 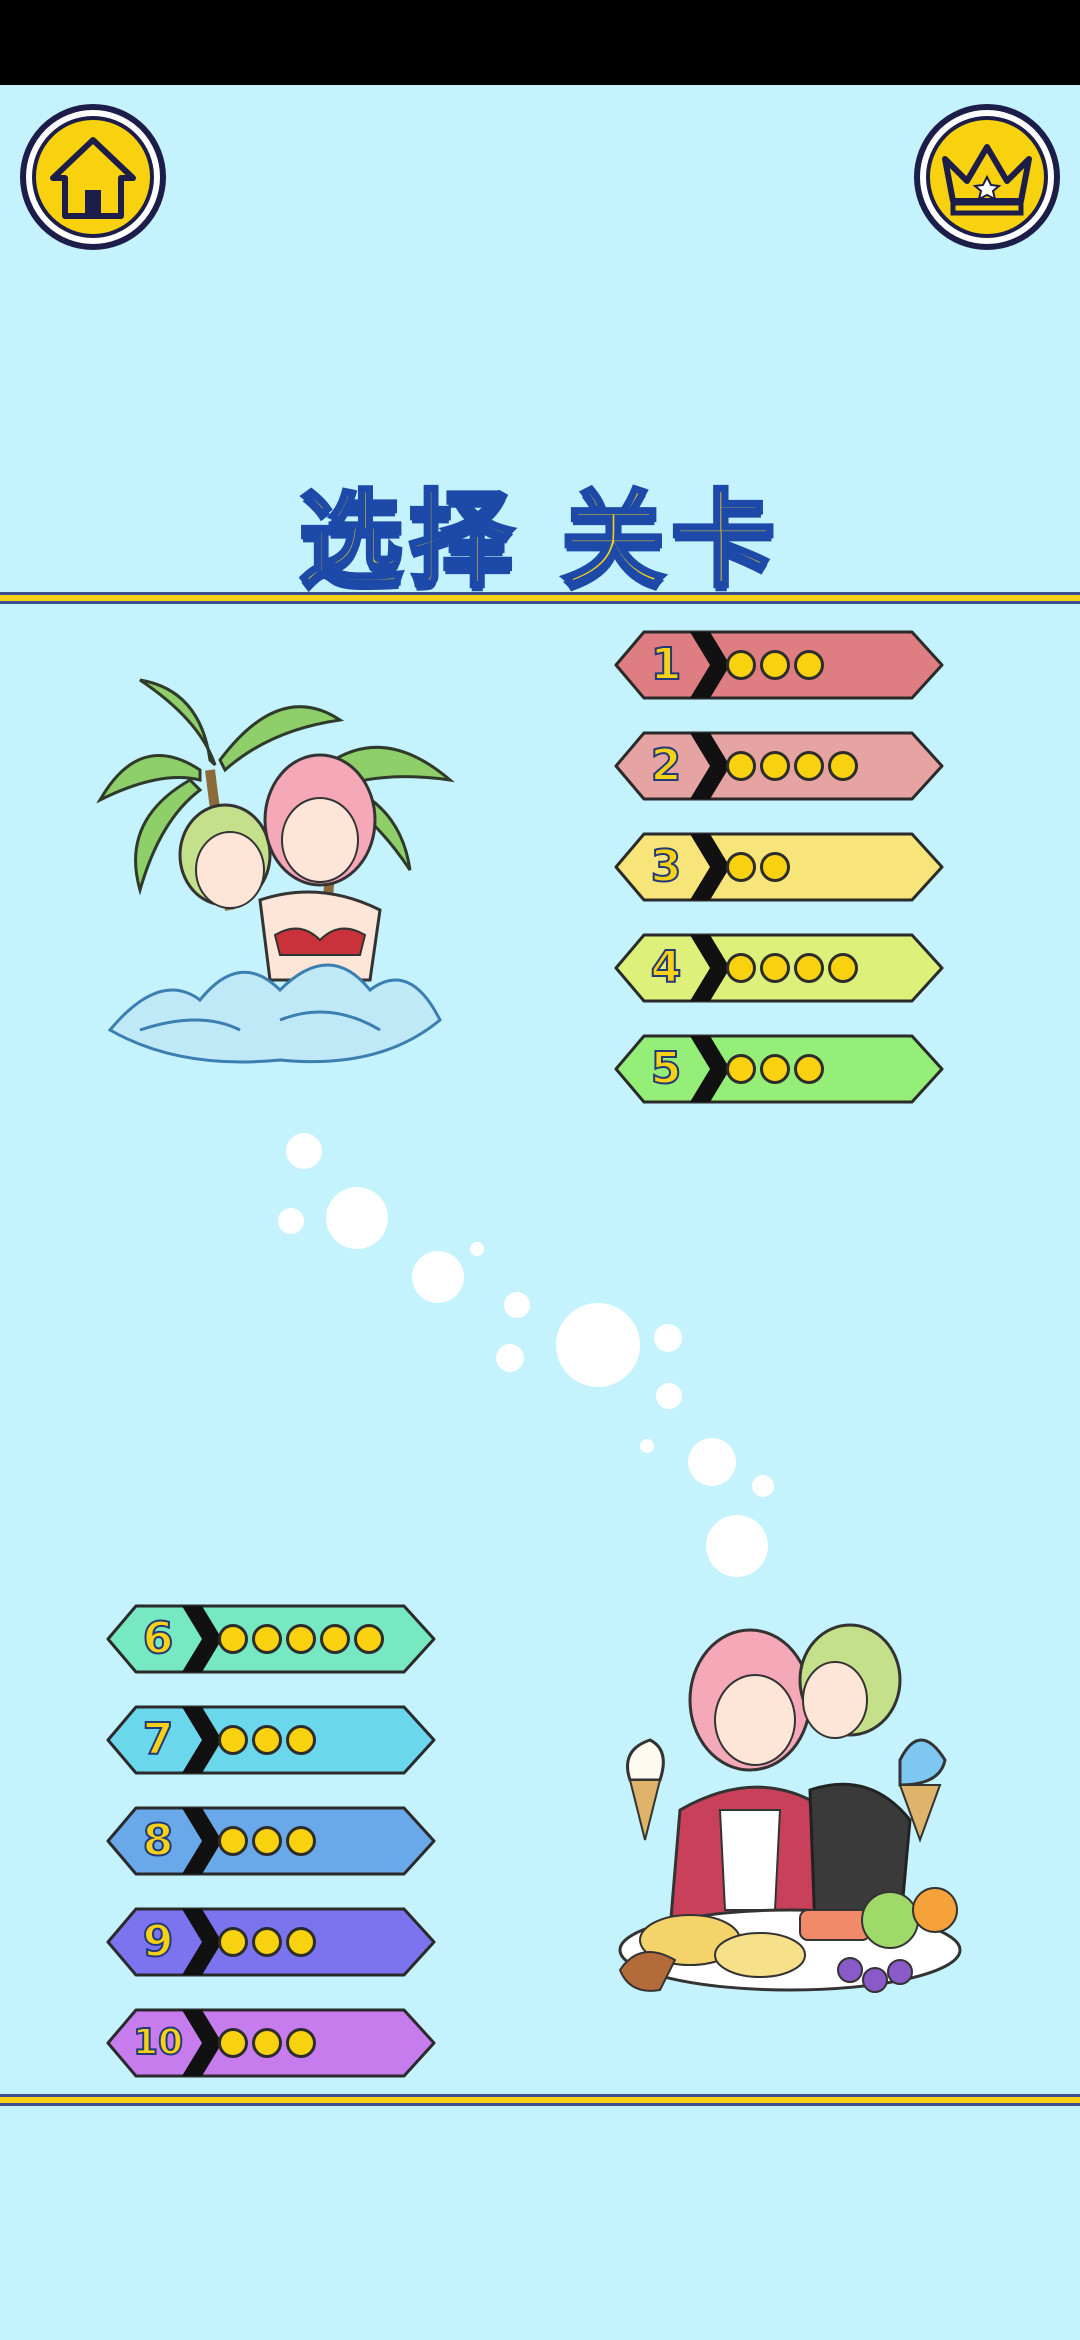 I want to click on level-button-10: 10, so click(x=271, y=2043).